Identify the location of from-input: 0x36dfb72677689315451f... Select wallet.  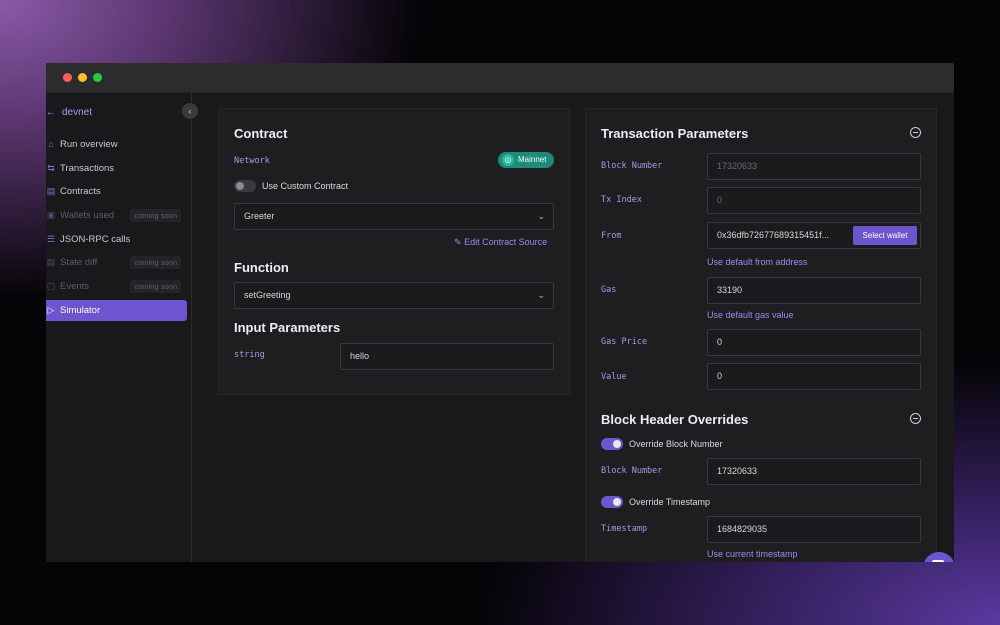
(814, 235).